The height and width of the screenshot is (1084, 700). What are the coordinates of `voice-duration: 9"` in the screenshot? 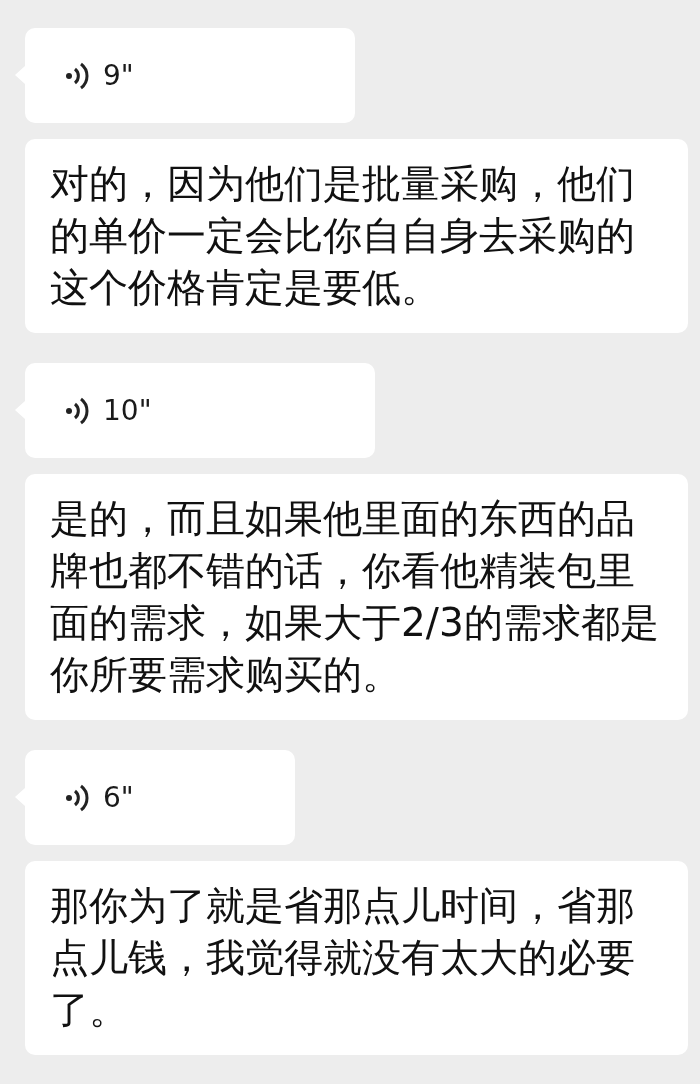 It's located at (118, 75).